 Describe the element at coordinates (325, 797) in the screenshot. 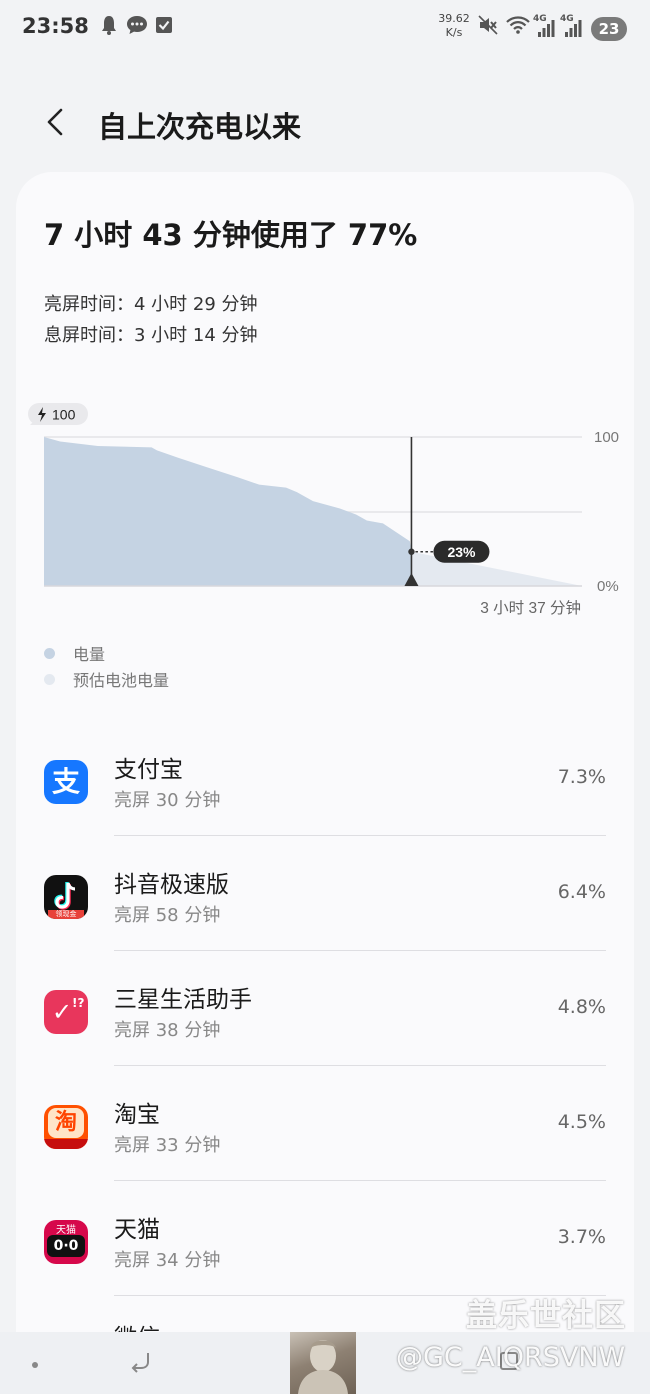

I see `app-row-alipay: 支 支付宝 亮屏 30 分钟 7.3%` at that location.